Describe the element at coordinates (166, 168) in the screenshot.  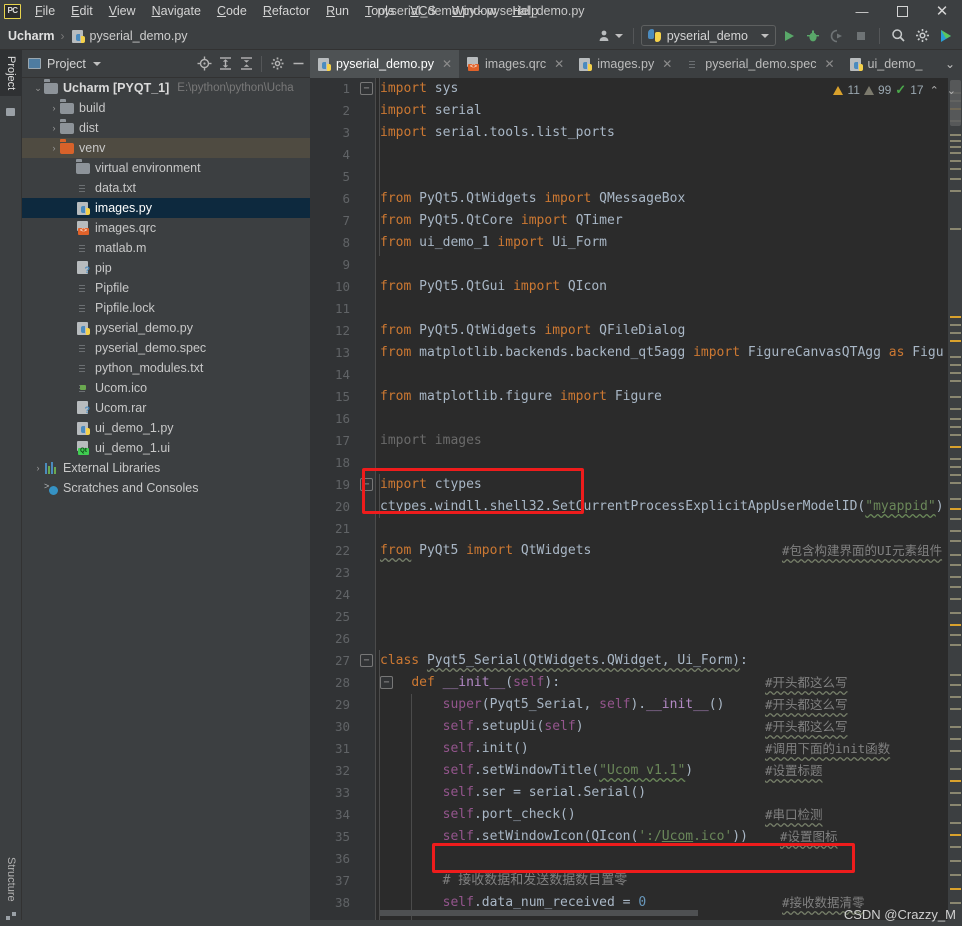
I see `tree-row: virtual environment` at that location.